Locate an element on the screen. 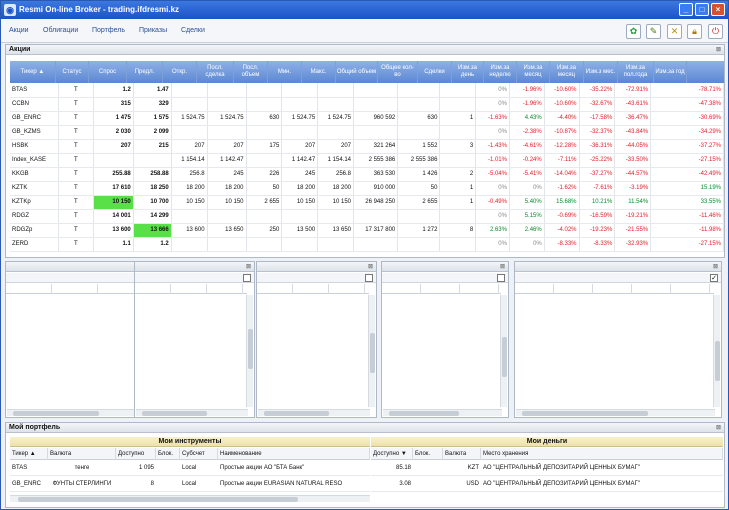 The width and height of the screenshot is (729, 510). column-header: Валюта is located at coordinates (82, 454).